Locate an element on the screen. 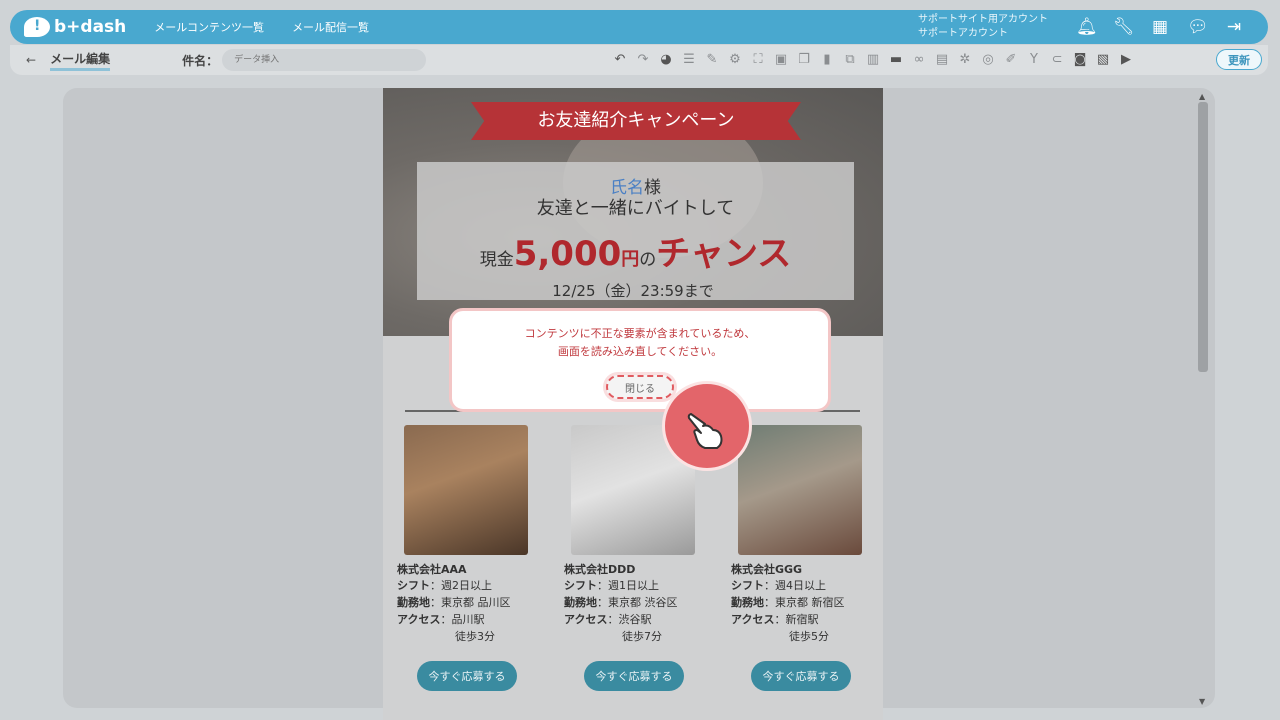  hero-line2: 友達と一緒にバイトして is located at coordinates (635, 208).